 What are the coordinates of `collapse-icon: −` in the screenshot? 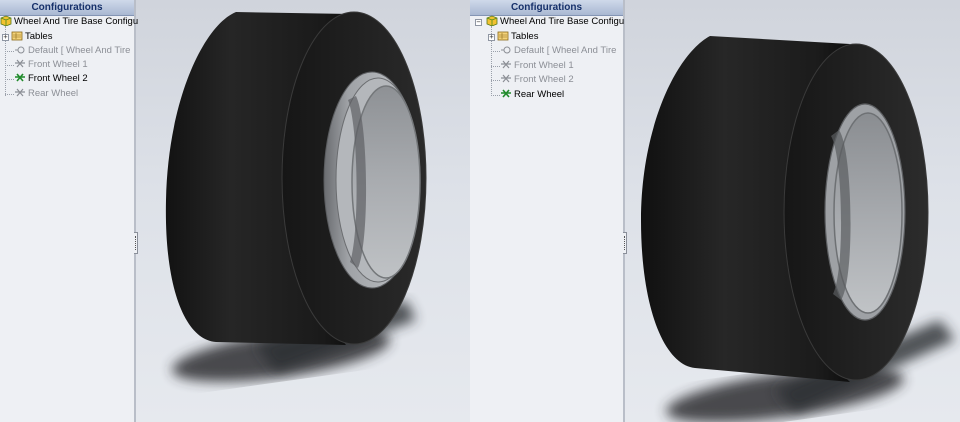 It's located at (478, 22).